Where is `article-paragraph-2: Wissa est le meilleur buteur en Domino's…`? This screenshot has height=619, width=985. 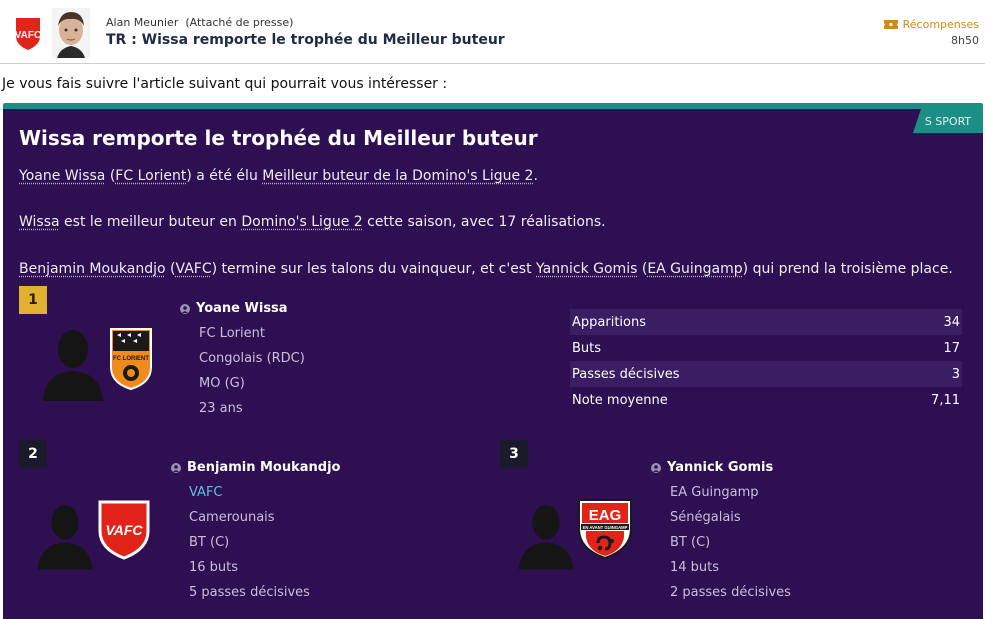 article-paragraph-2: Wissa est le meilleur buteur en Domino's… is located at coordinates (312, 222).